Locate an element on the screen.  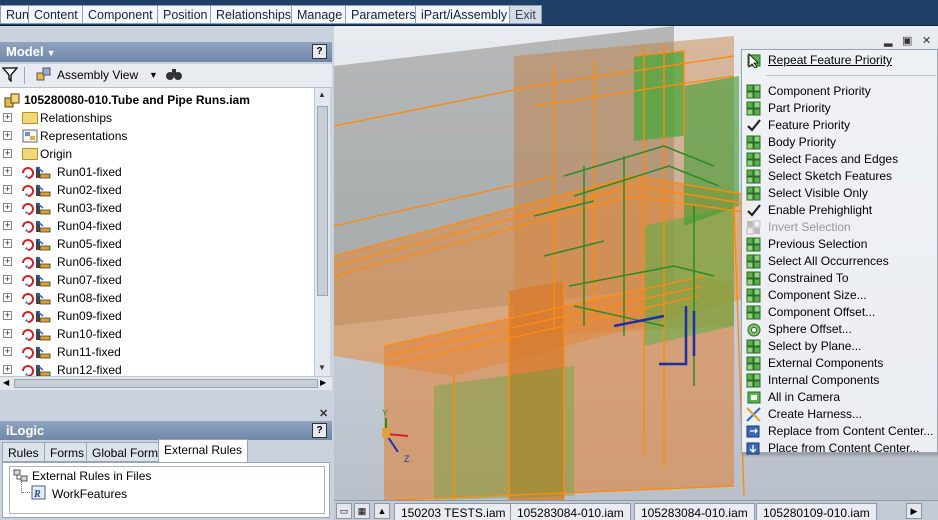
tree-horizontal-scrollbar: ◀ ▶ is located at coordinates (166, 383).